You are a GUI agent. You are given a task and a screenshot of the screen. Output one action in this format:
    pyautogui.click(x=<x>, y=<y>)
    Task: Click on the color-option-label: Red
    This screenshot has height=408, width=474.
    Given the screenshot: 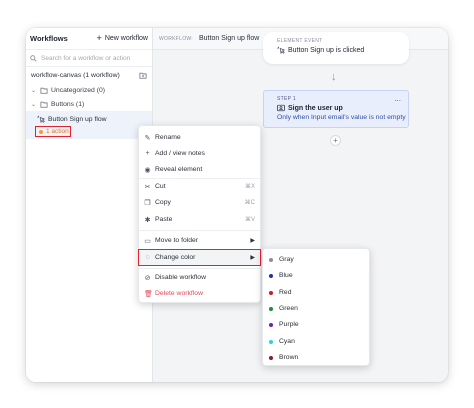 What is the action you would take?
    pyautogui.click(x=285, y=292)
    